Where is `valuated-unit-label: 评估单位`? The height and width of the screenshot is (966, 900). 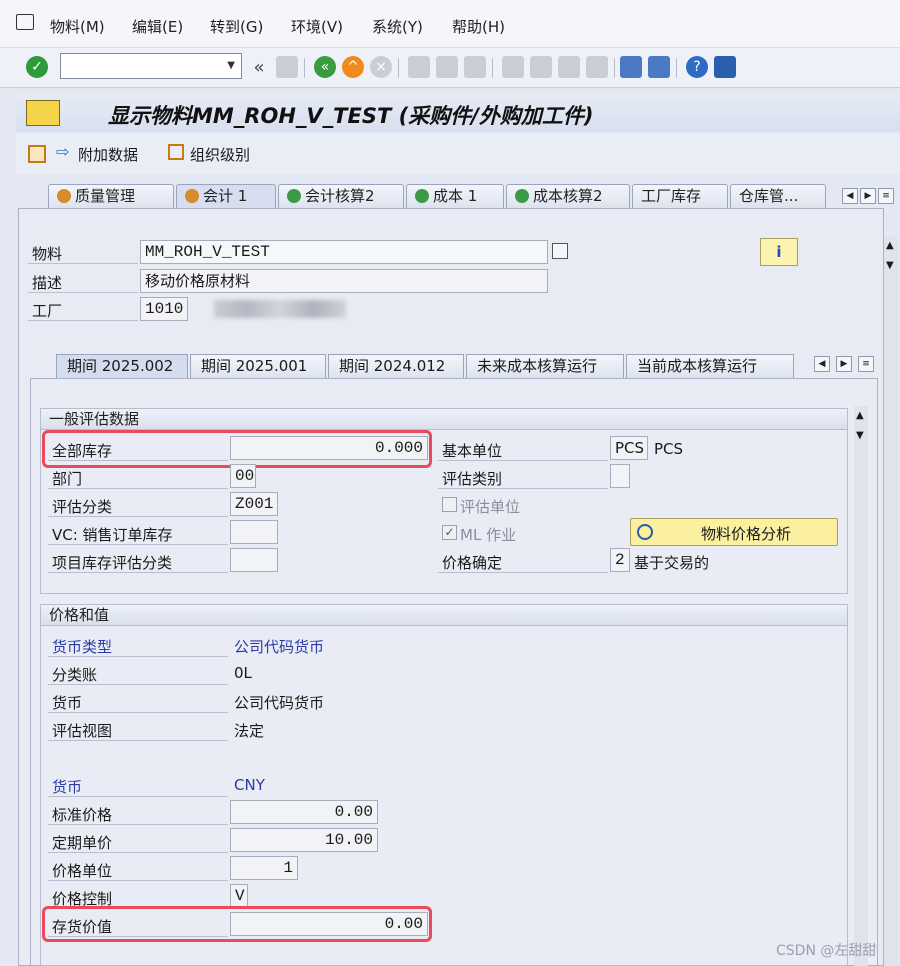 valuated-unit-label: 评估单位 is located at coordinates (490, 507).